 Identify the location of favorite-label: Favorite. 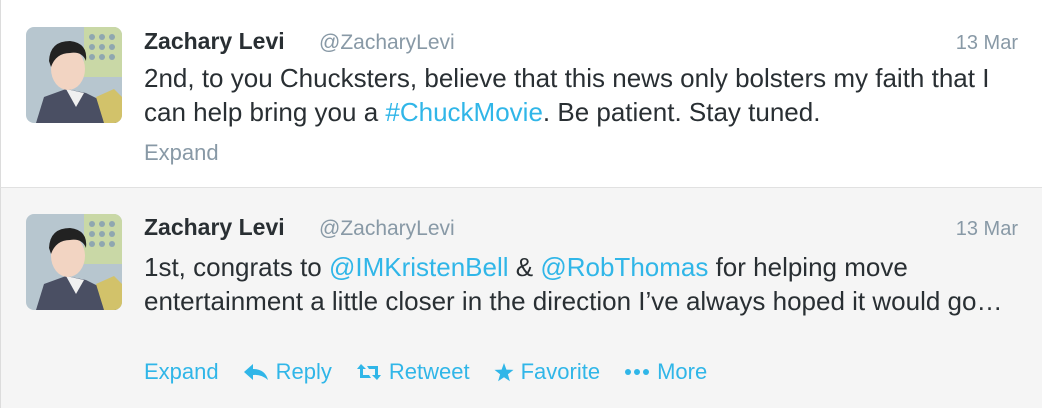
(560, 371).